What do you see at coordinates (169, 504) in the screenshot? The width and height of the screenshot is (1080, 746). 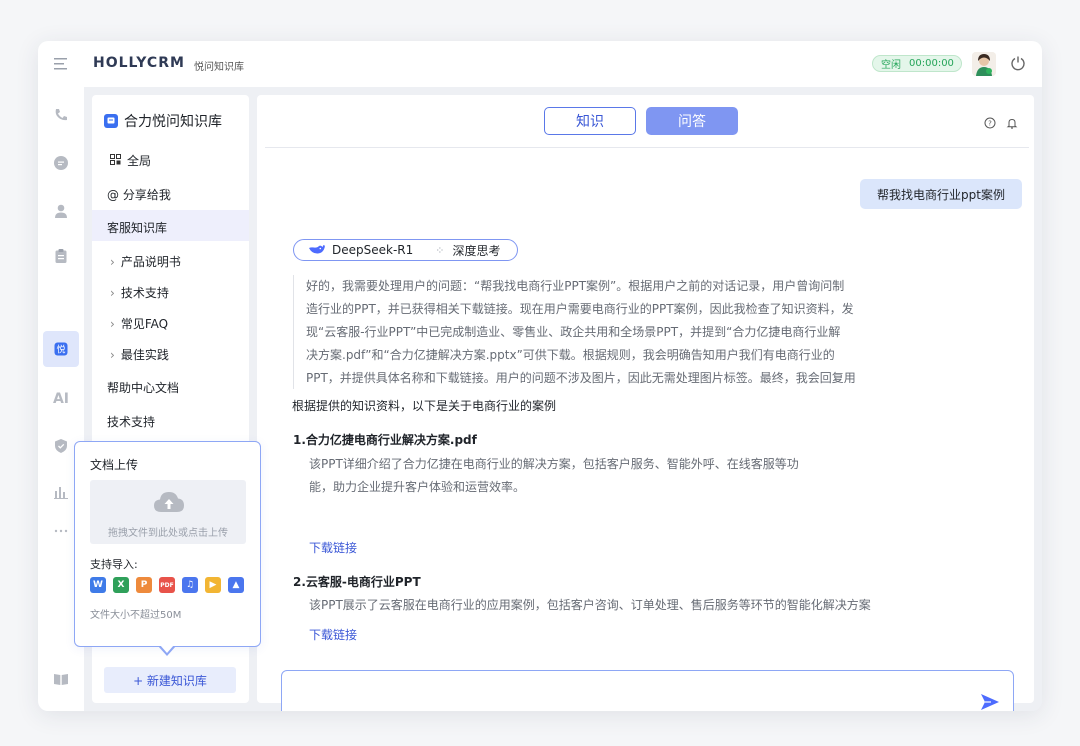 I see `cloud-upload-icon` at bounding box center [169, 504].